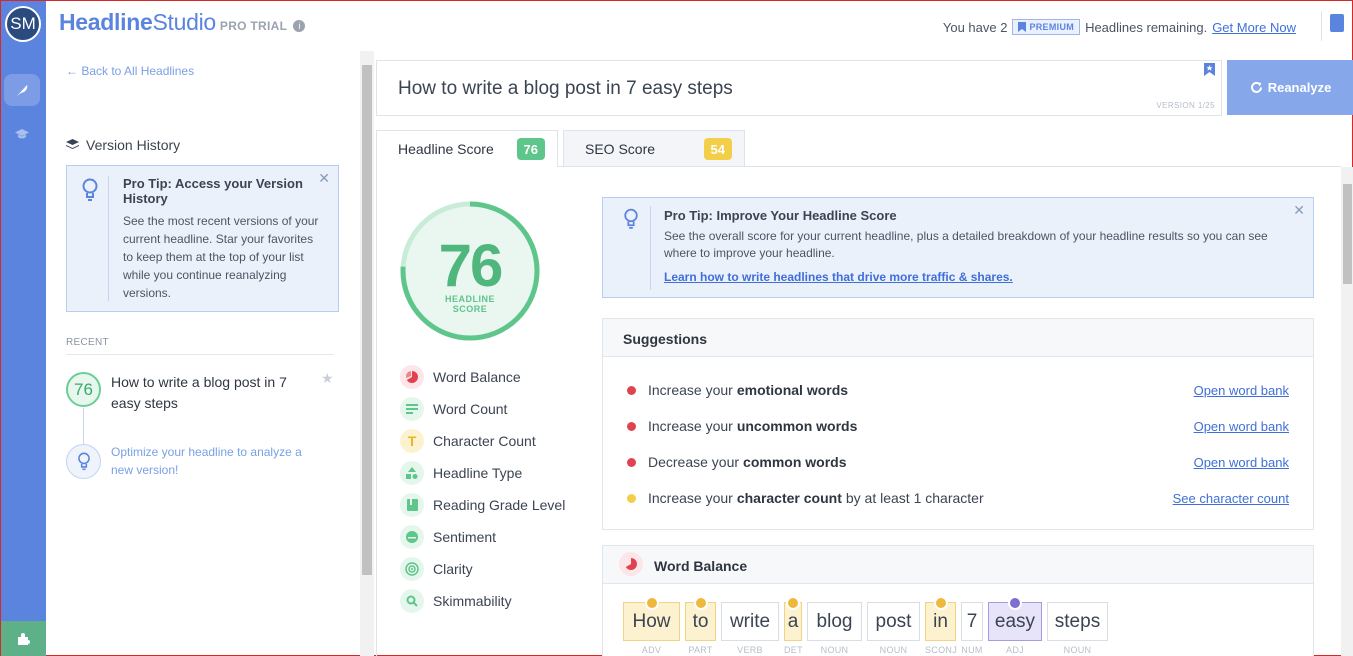  I want to click on refresh-icon, so click(1256, 87).